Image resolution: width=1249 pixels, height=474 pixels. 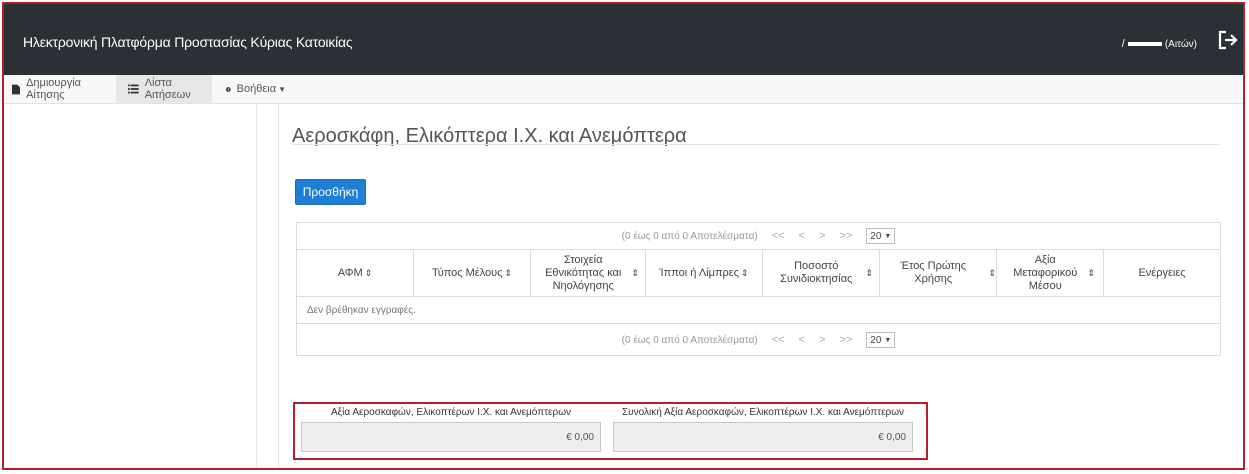 I want to click on total-aircraft-value-field, so click(x=763, y=437).